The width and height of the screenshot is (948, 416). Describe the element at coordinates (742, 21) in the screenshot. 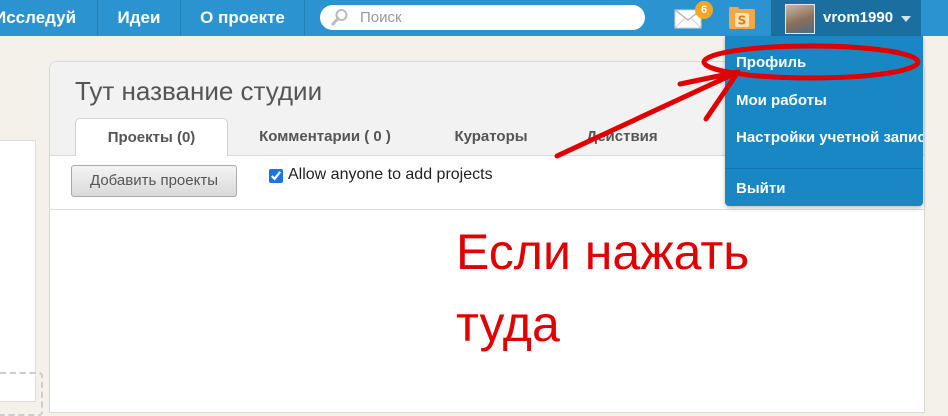

I see `svg-text: S` at that location.